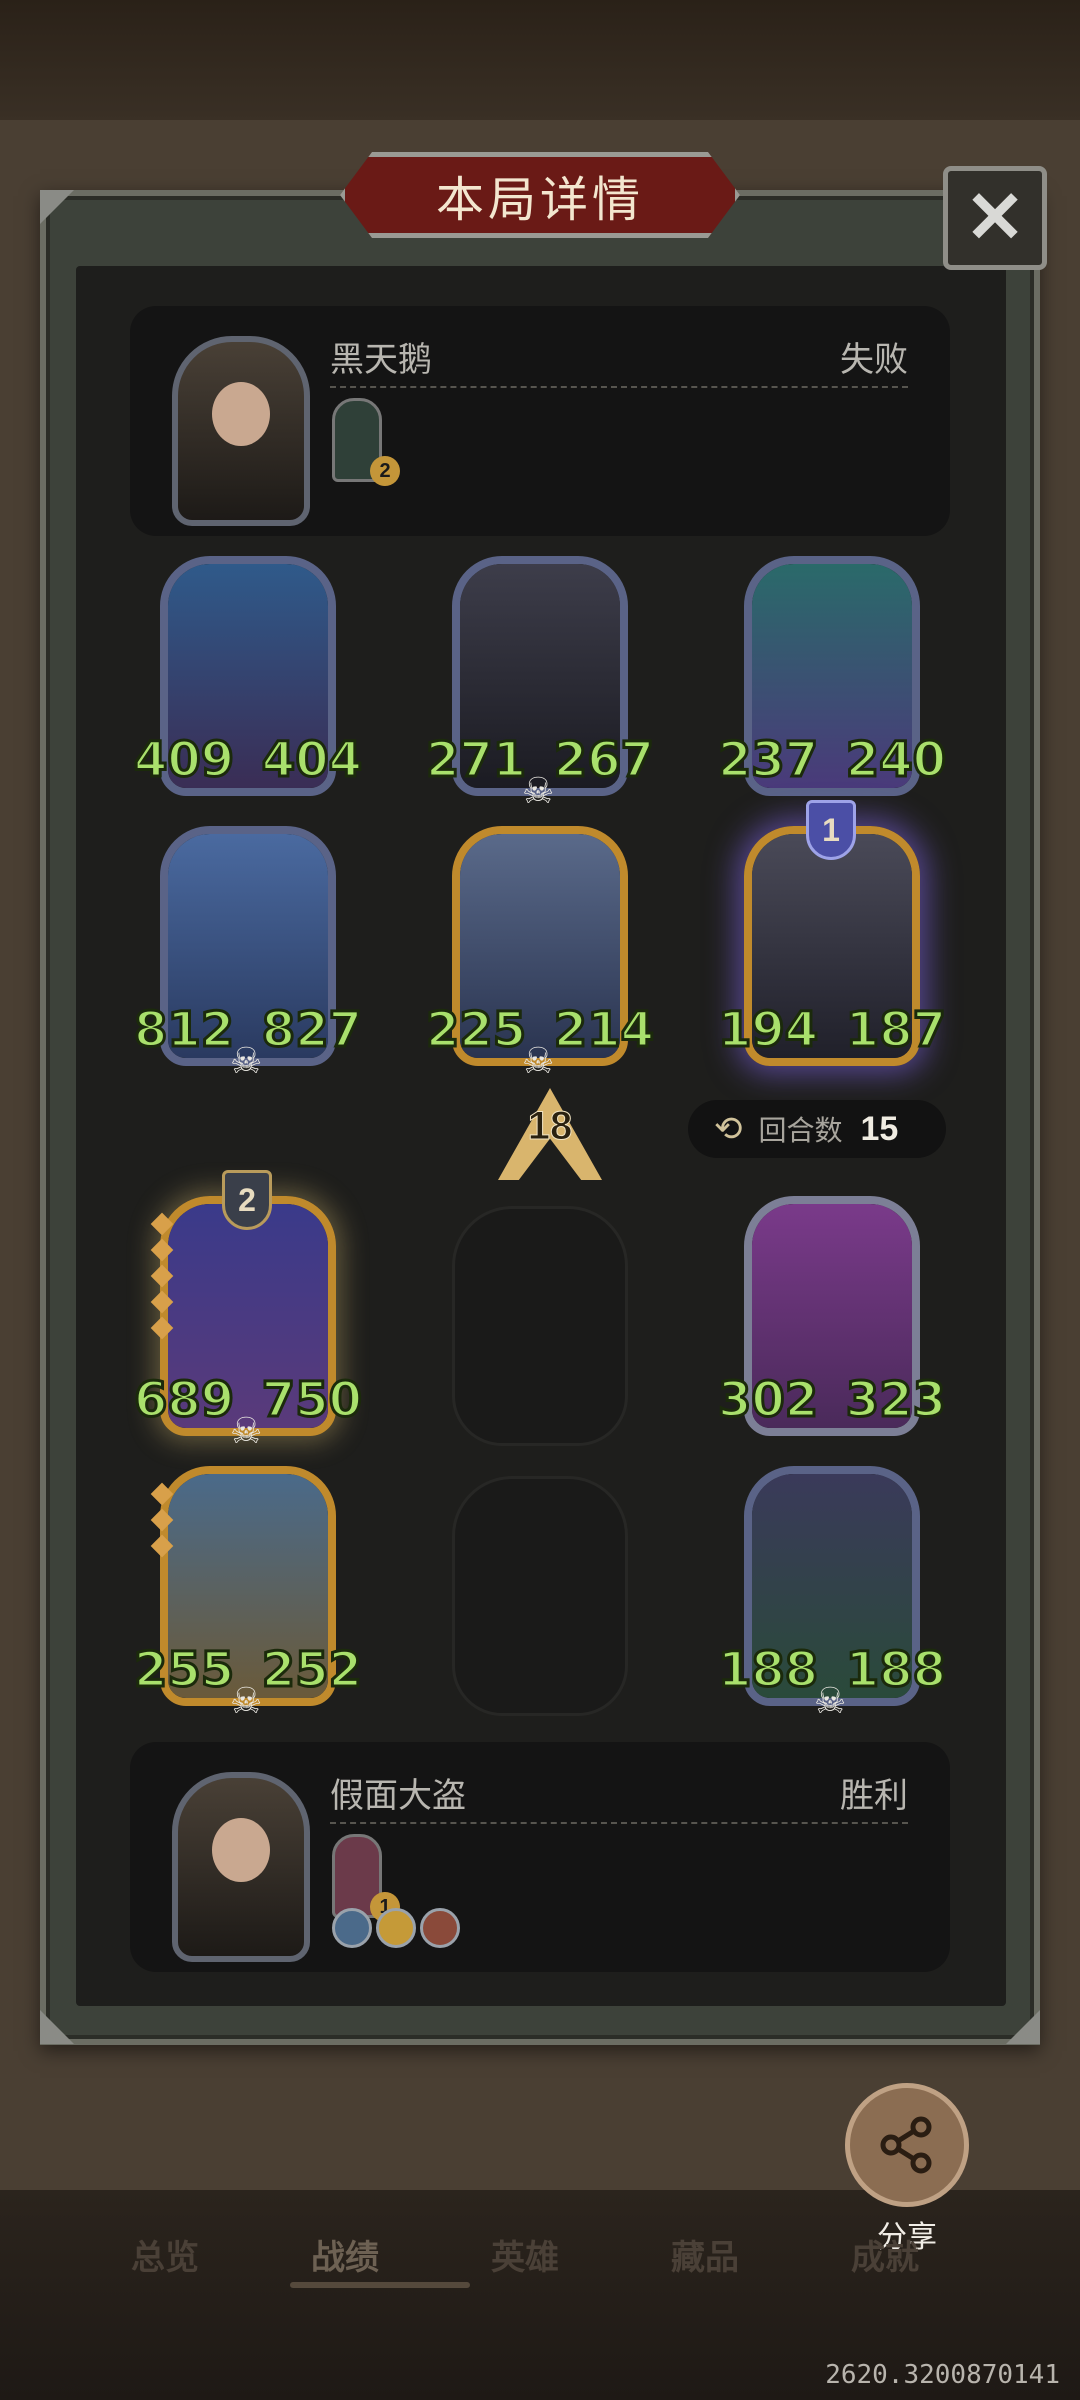  I want to click on hero-health: 240, so click(895, 760).